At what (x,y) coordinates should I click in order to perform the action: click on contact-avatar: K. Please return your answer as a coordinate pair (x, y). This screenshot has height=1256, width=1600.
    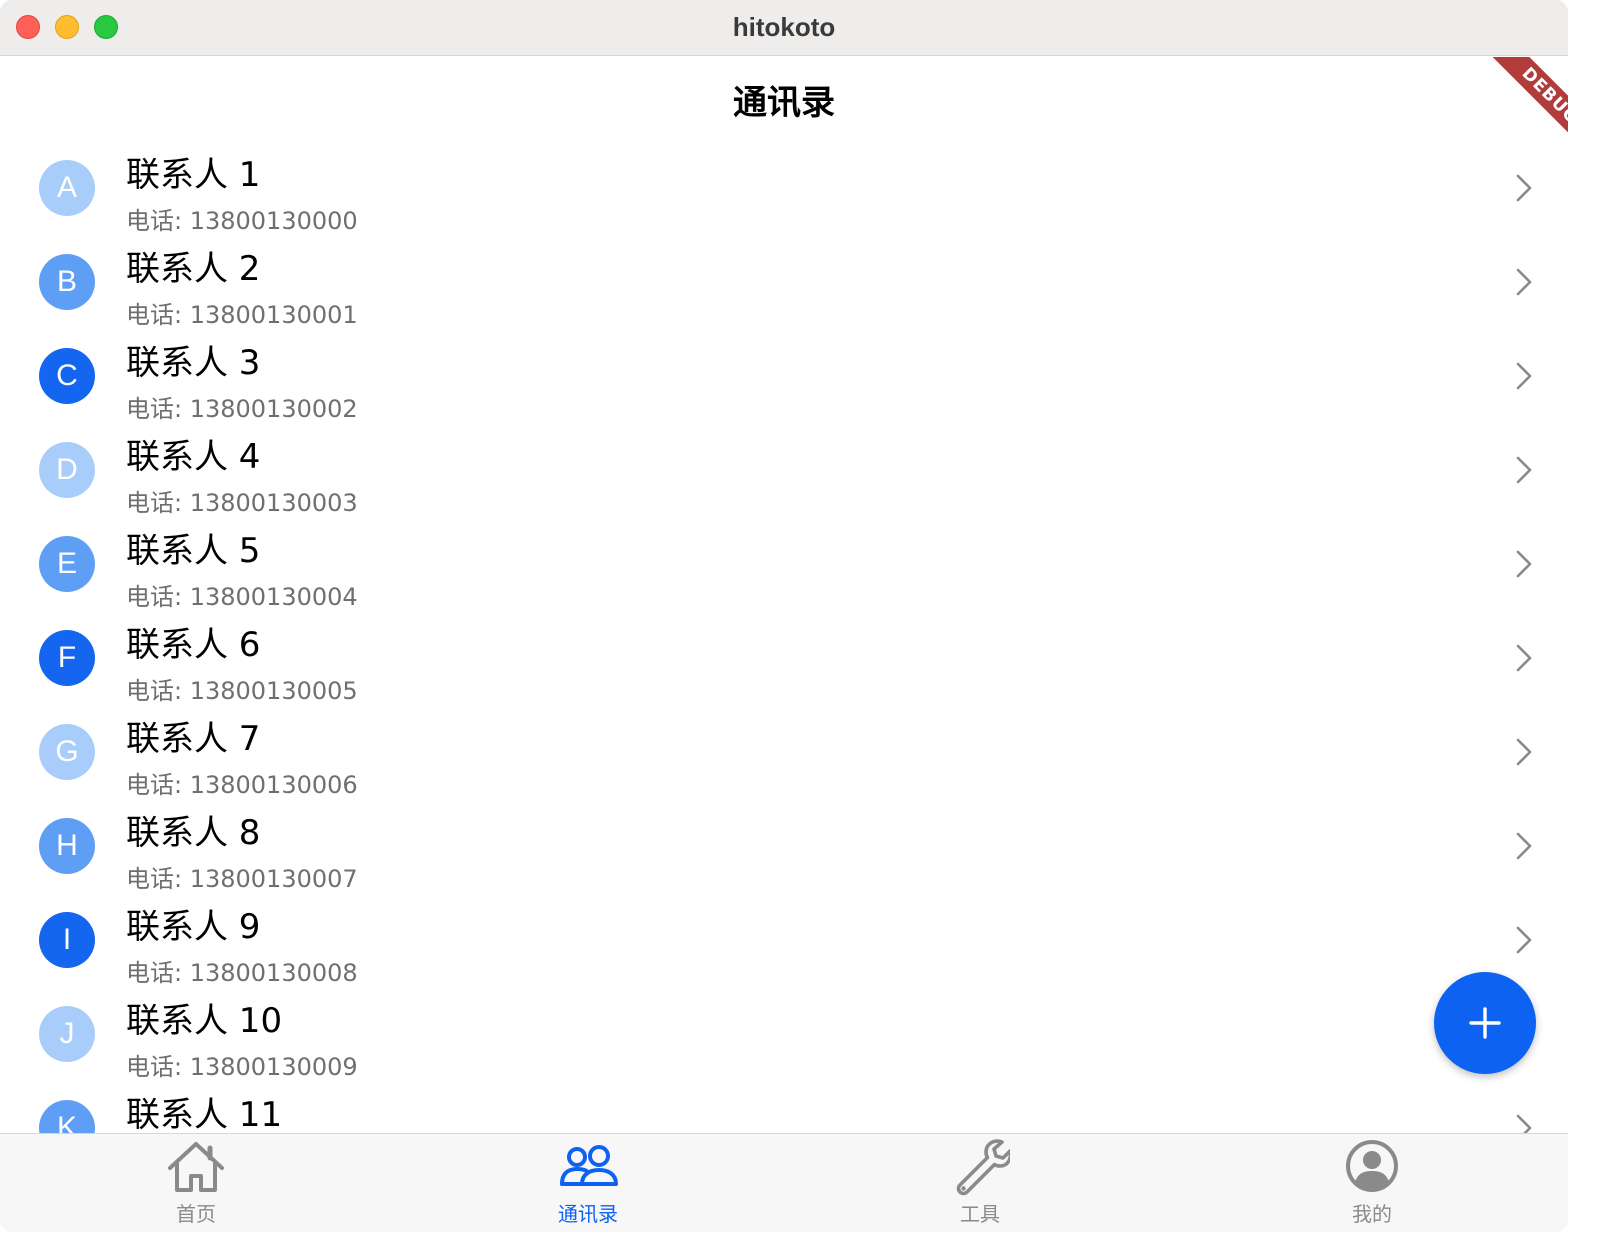
    Looking at the image, I should click on (67, 1116).